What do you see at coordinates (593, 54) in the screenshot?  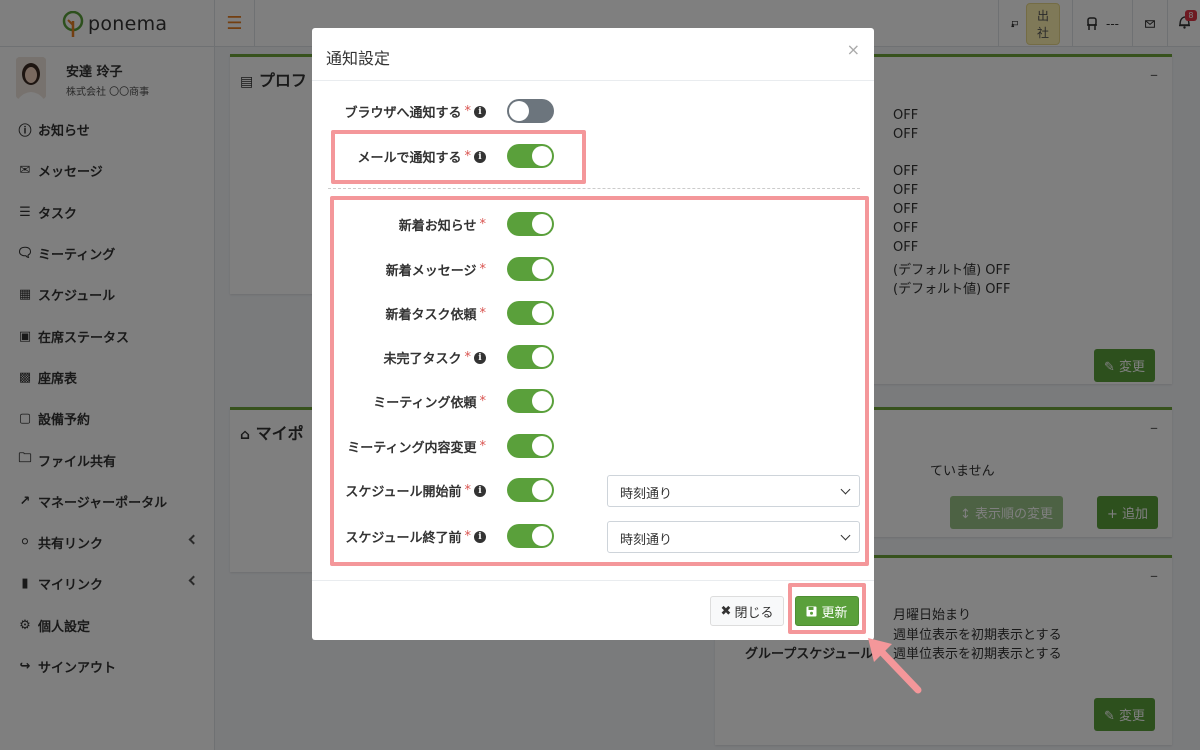 I see `modal-header: 通知設定 ×` at bounding box center [593, 54].